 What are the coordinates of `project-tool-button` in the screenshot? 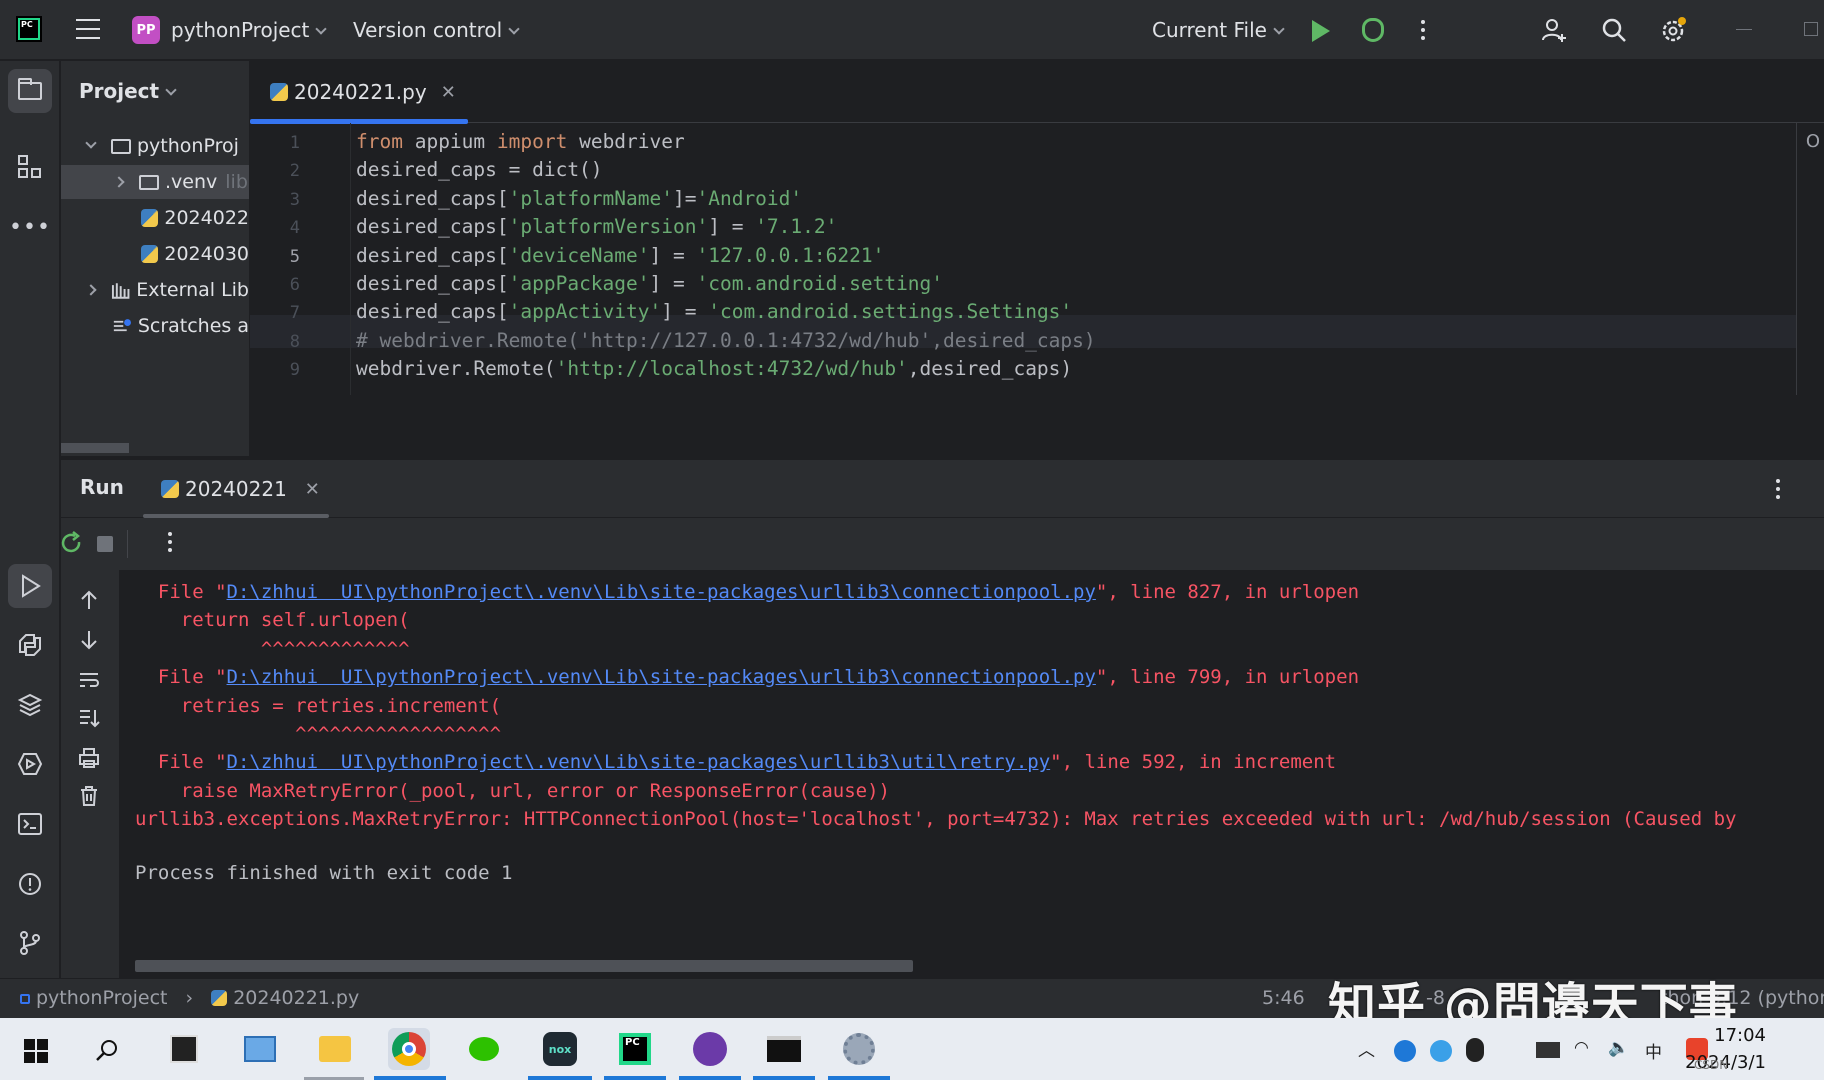 It's located at (30, 91).